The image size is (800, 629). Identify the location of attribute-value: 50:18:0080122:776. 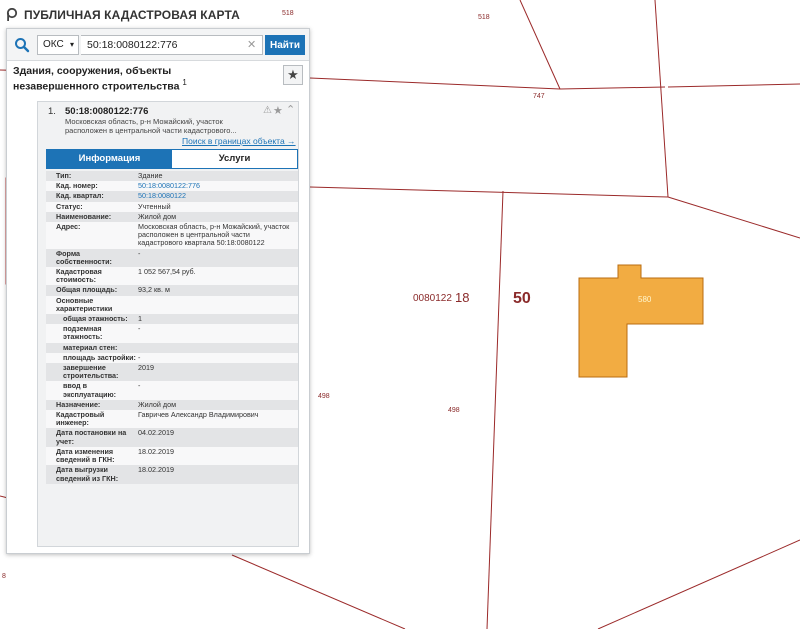
(218, 186).